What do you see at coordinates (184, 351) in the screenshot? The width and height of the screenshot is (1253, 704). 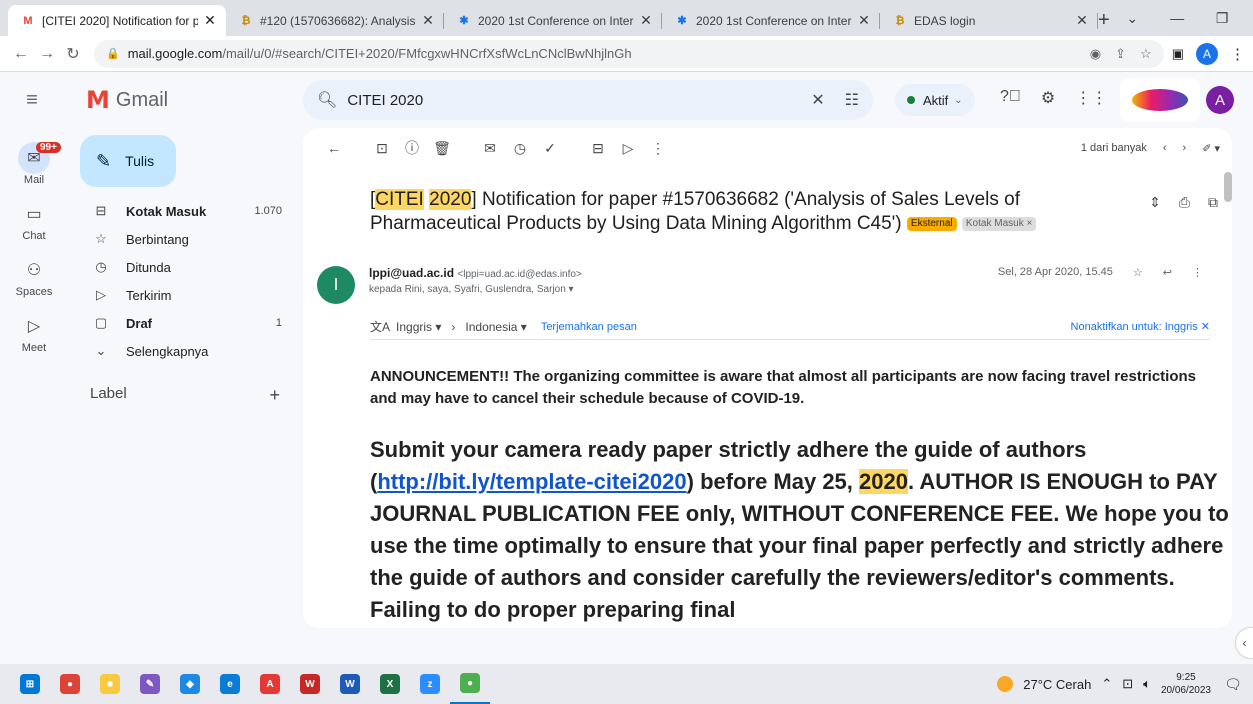 I see `nav-item-selengkapnya: ⌄ Selengkapnya` at bounding box center [184, 351].